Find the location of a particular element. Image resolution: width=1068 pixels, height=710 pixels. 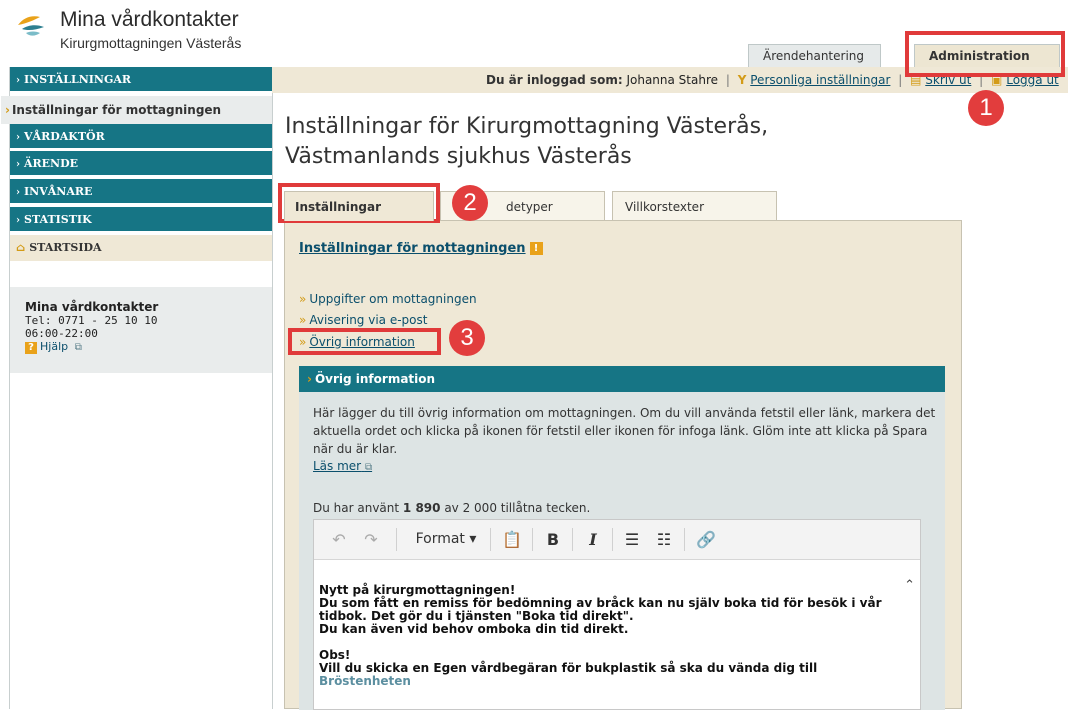

contact-hours: 06:00-22:00 is located at coordinates (61, 333).